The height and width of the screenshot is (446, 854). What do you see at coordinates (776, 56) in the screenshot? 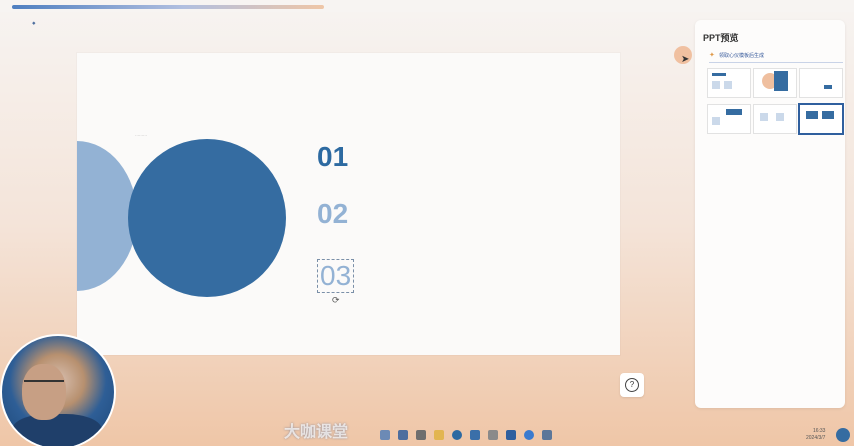
I see `panel-tip: ✦ 领取心仪模板后生成` at bounding box center [776, 56].